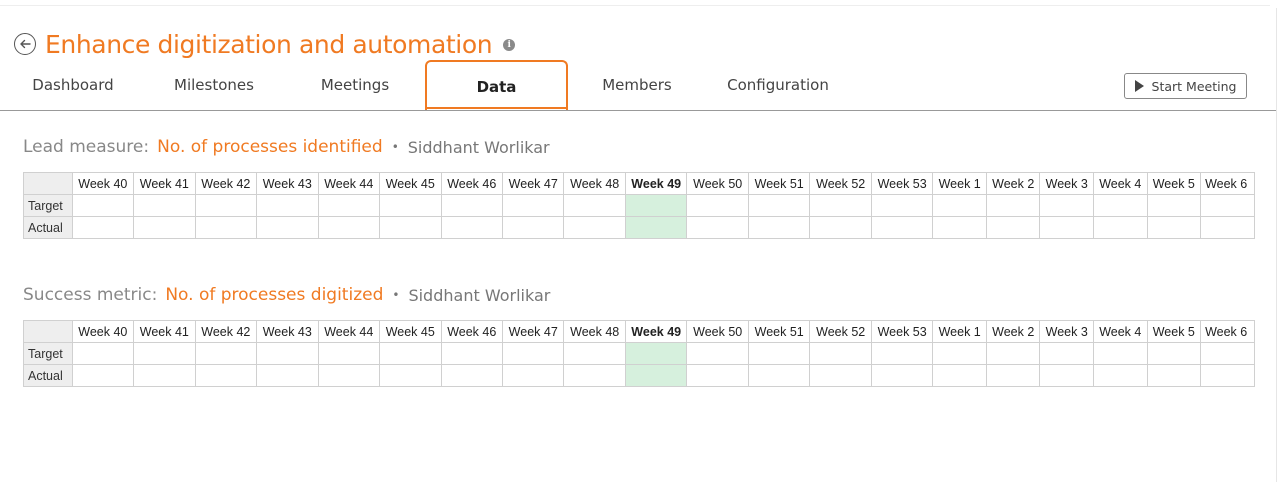  What do you see at coordinates (778, 85) in the screenshot?
I see `tab-configuration: Configuration` at bounding box center [778, 85].